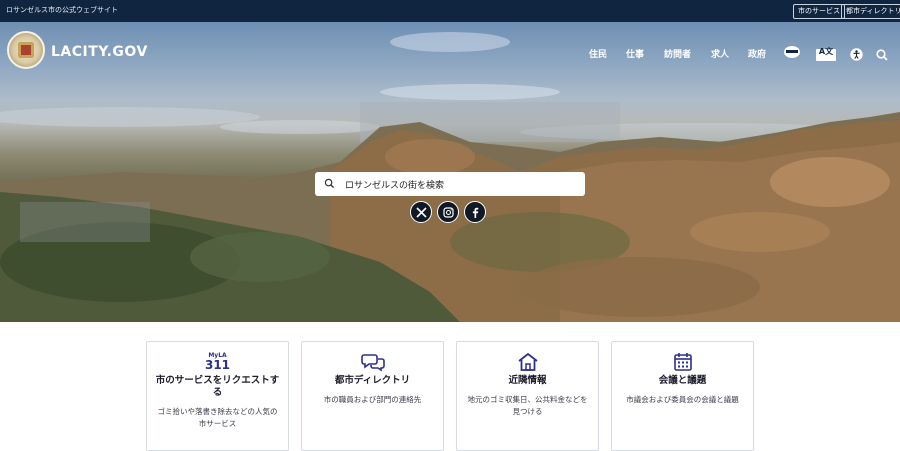  What do you see at coordinates (792, 54) in the screenshot?
I see `customer-service-icon` at bounding box center [792, 54].